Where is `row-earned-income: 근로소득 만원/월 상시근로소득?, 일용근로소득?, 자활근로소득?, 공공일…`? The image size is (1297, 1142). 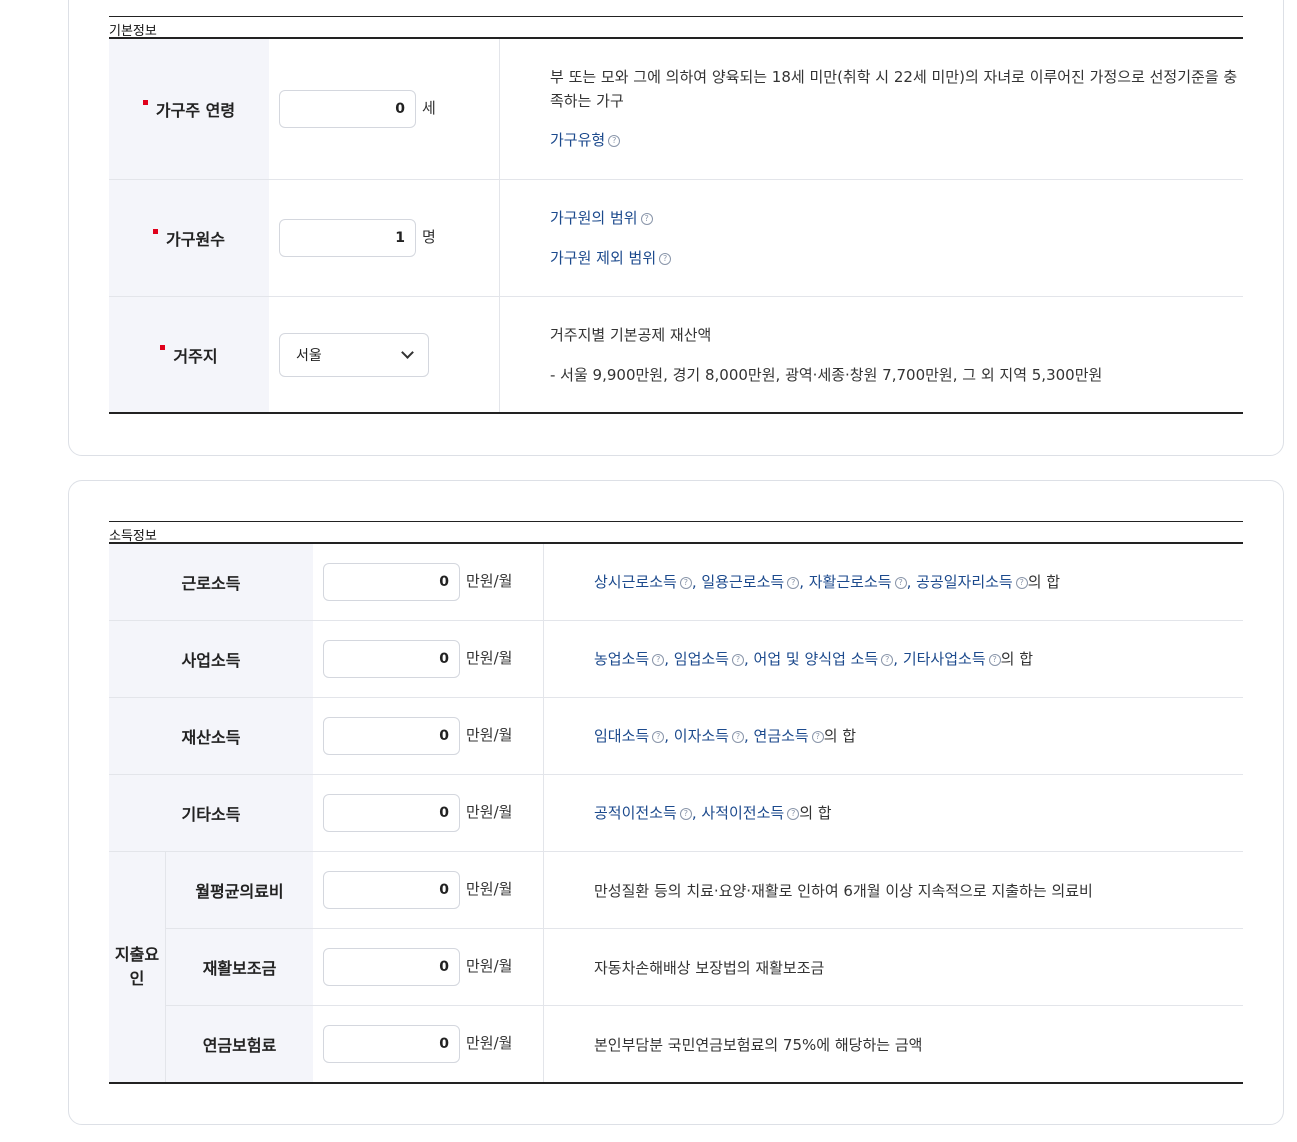
row-earned-income: 근로소득 만원/월 상시근로소득?, 일용근로소득?, 자활근로소득?, 공공일… is located at coordinates (676, 582).